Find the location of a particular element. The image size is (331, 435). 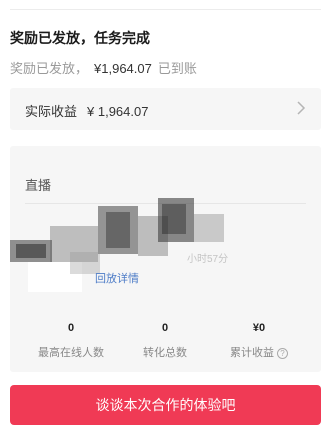

replay-details-link: 回放详情 is located at coordinates (117, 278).